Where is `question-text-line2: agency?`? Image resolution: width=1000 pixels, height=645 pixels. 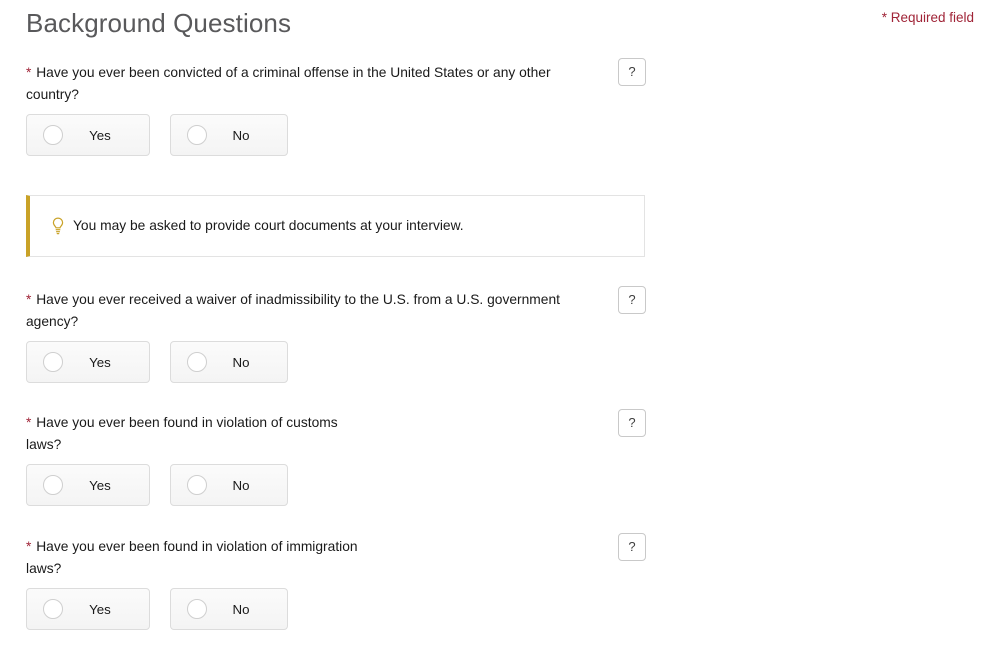 question-text-line2: agency? is located at coordinates (52, 321).